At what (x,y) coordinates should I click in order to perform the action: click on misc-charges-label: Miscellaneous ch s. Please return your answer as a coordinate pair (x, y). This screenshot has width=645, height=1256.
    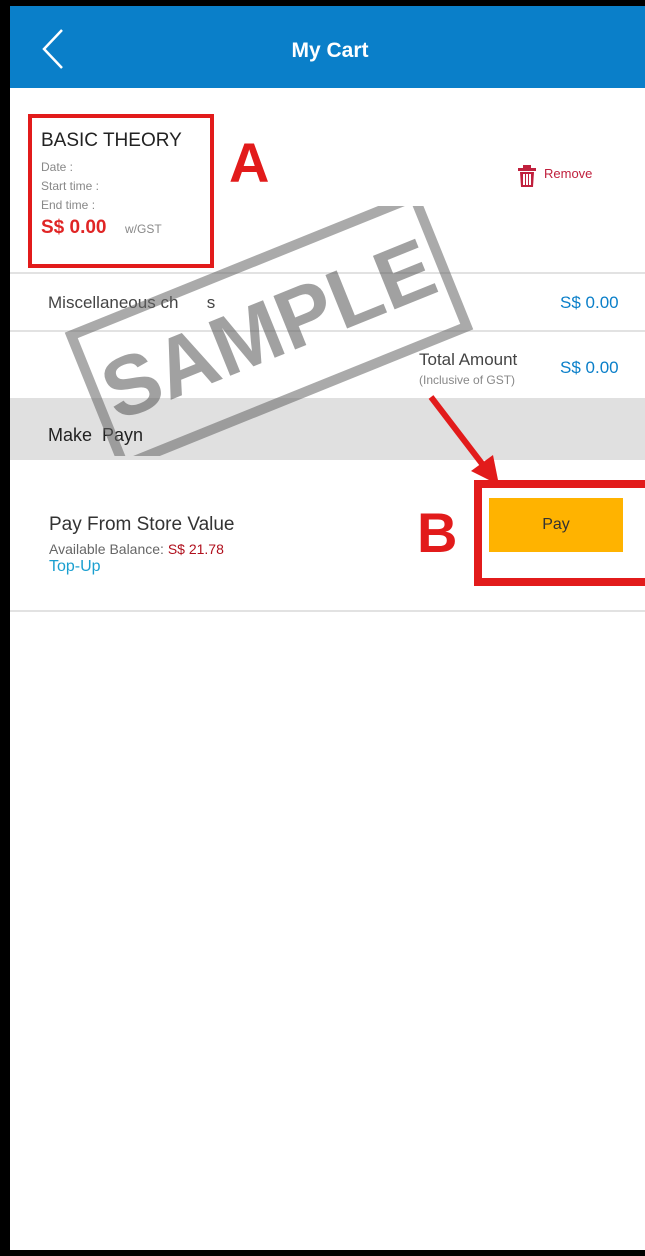
    Looking at the image, I should click on (132, 302).